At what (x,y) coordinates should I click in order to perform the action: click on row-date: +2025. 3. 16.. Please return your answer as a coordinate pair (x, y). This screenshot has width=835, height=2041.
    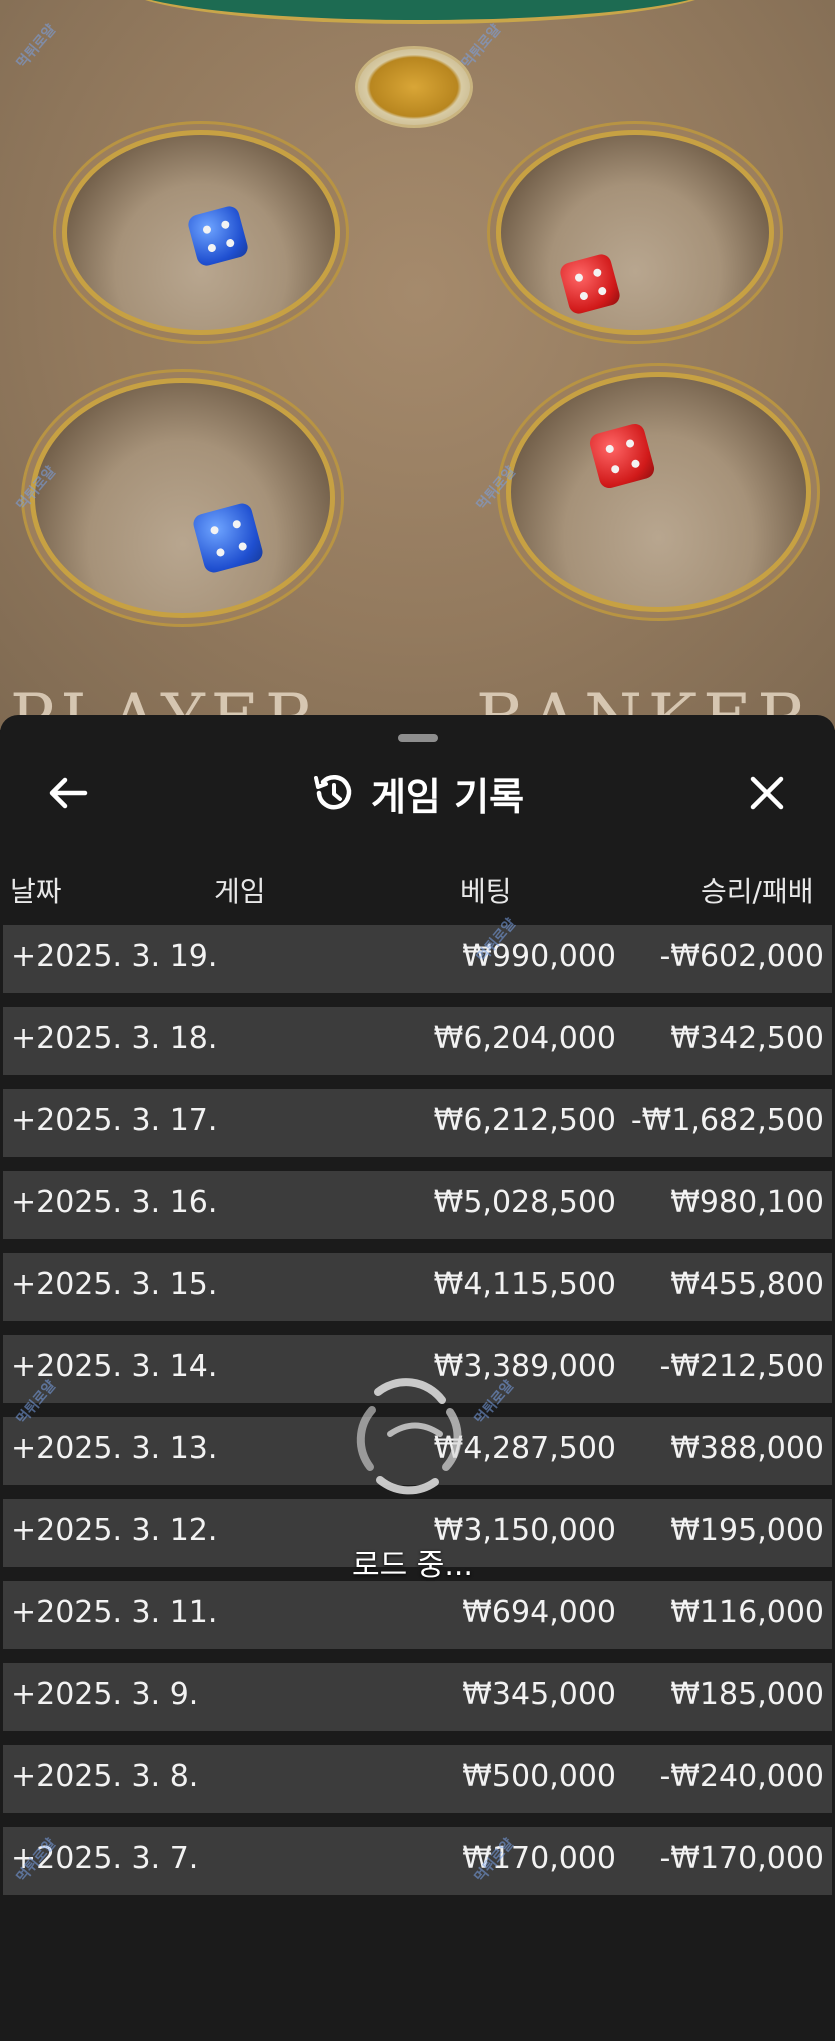
    Looking at the image, I should click on (114, 1202).